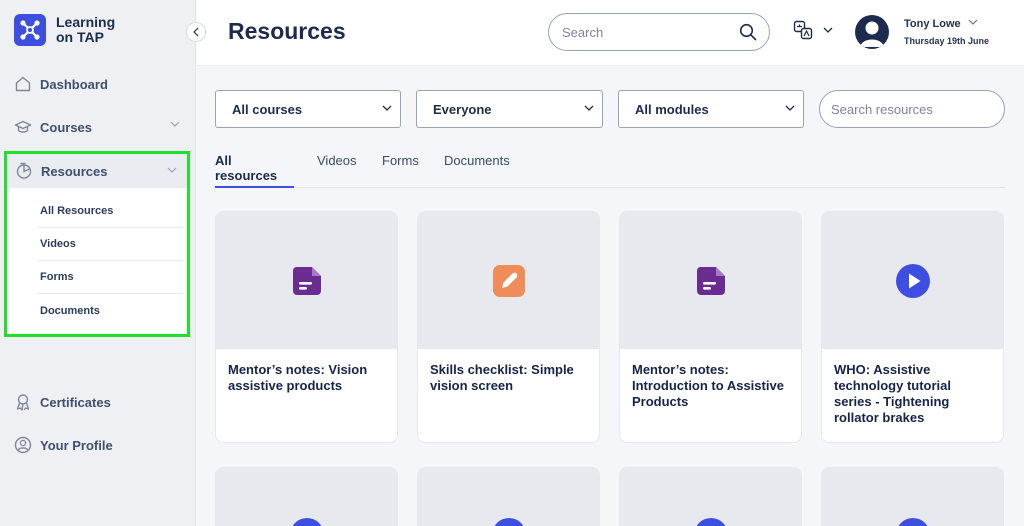 The height and width of the screenshot is (526, 1024). I want to click on audience-filter-value: Everyone, so click(462, 109).